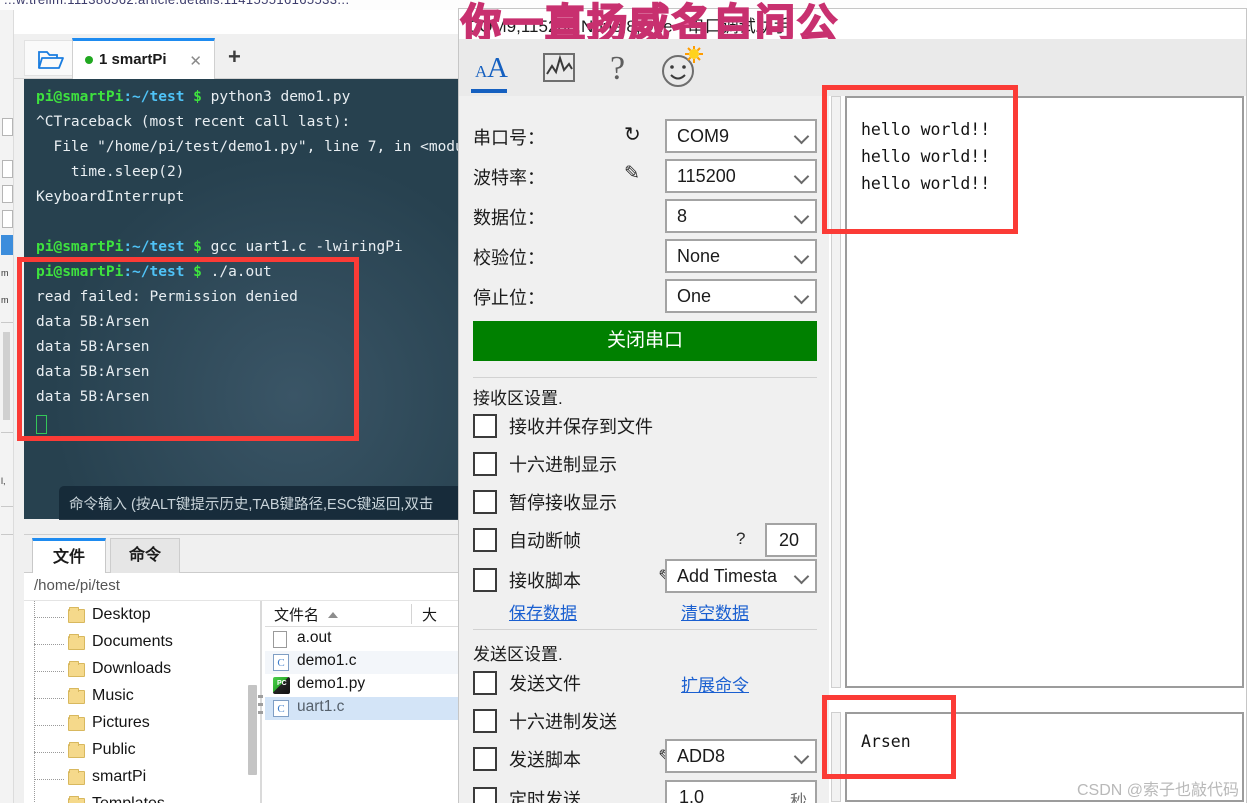 This screenshot has width=1247, height=803. Describe the element at coordinates (509, 298) in the screenshot. I see `label-stopbits: 停止位：` at that location.